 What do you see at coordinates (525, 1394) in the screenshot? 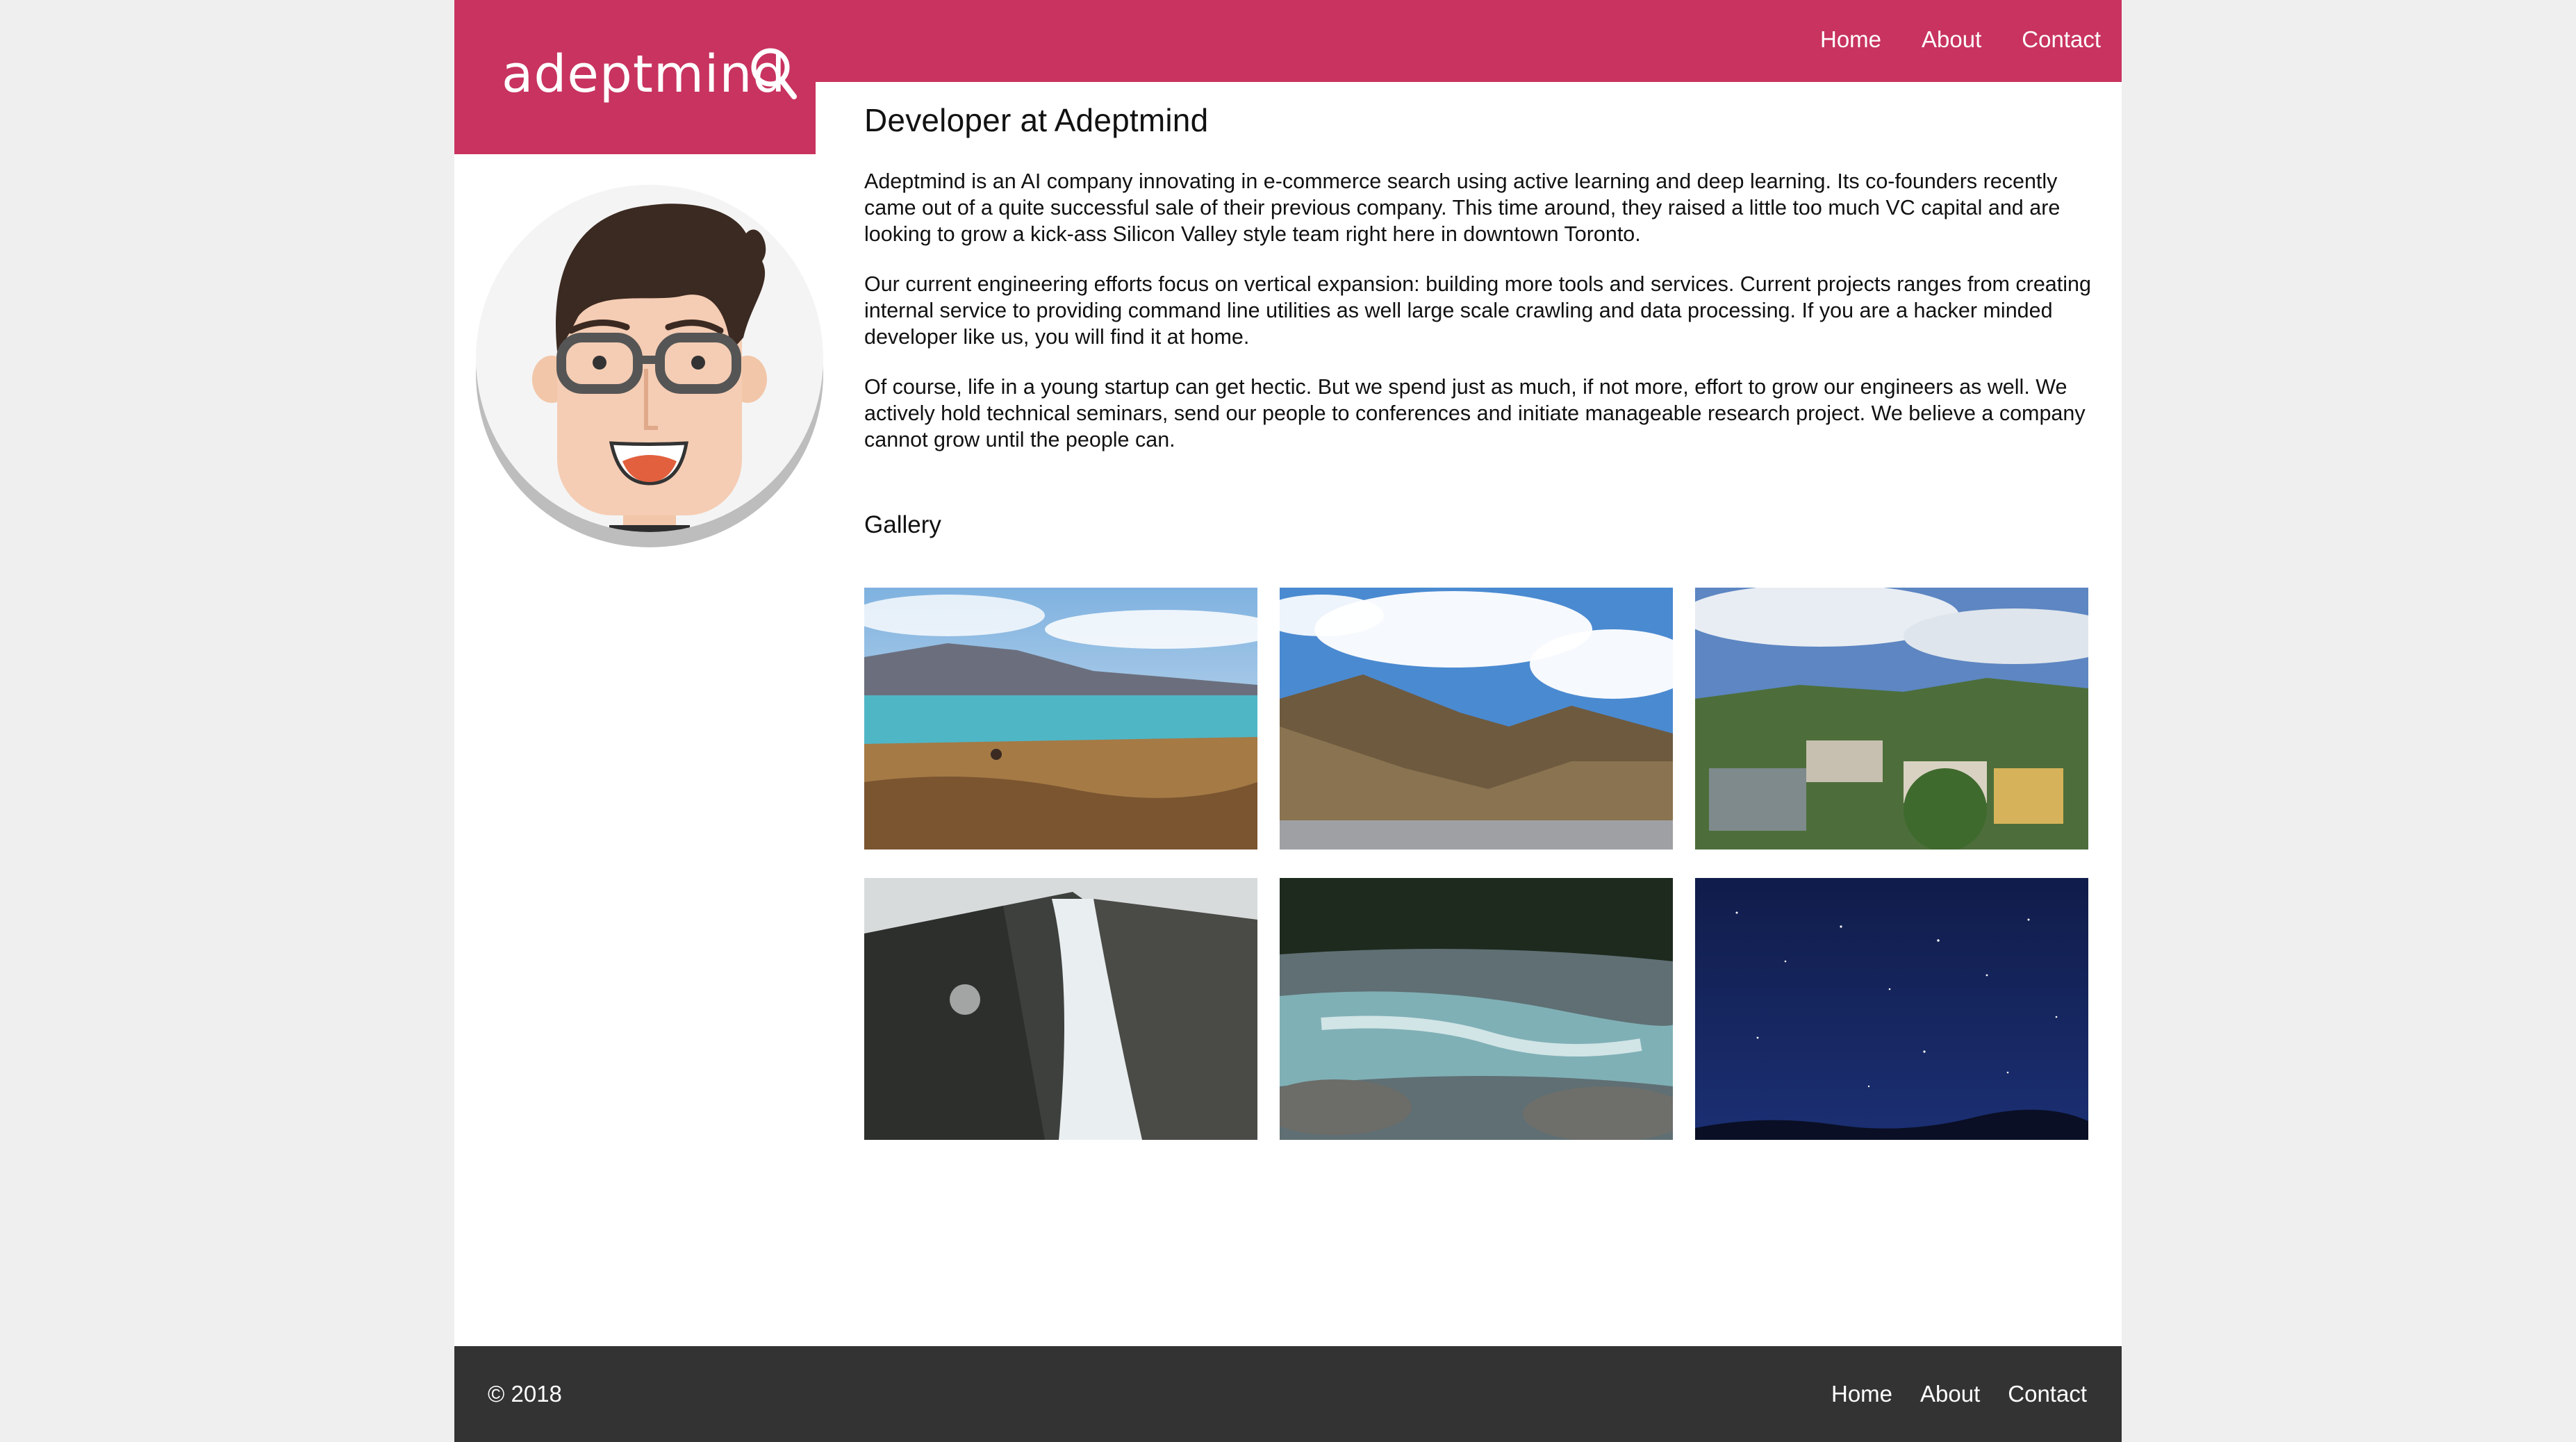
I see `copyright-text: © 2018` at bounding box center [525, 1394].